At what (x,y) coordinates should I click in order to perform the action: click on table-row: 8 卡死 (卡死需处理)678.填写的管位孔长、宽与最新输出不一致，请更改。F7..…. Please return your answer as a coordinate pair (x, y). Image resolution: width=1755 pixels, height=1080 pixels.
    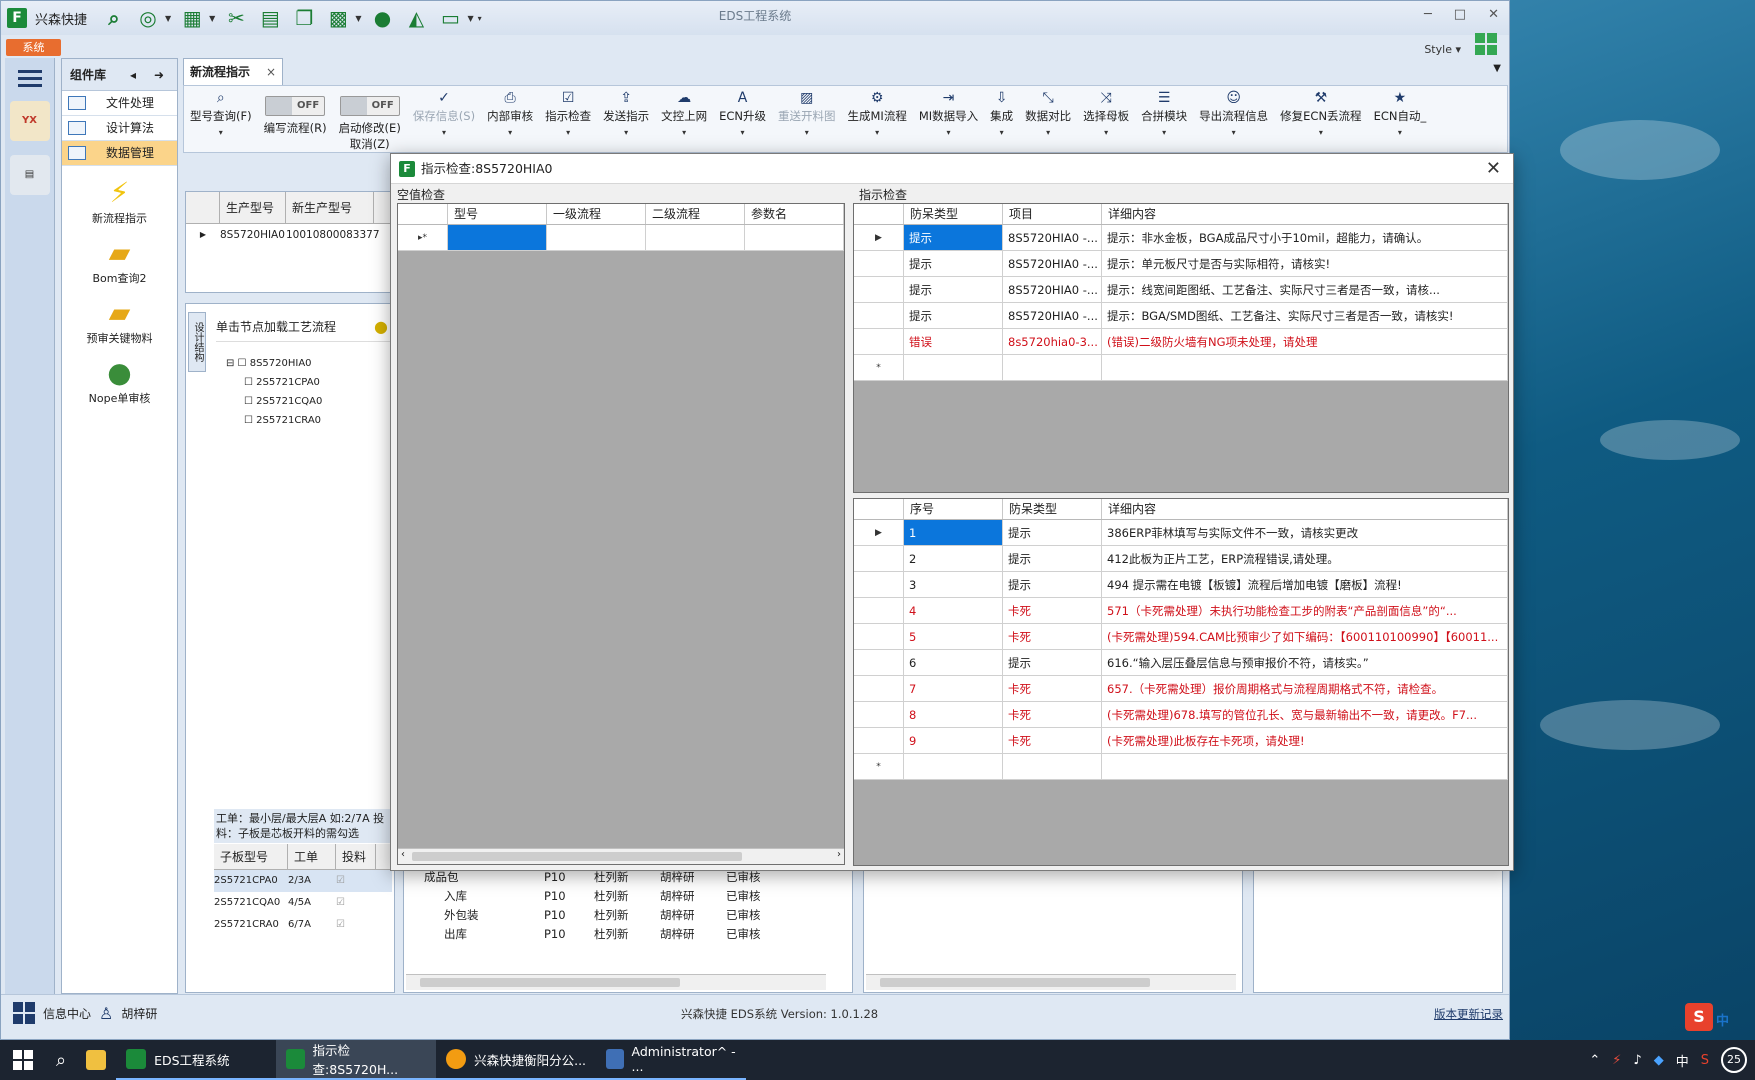
    Looking at the image, I should click on (1181, 715).